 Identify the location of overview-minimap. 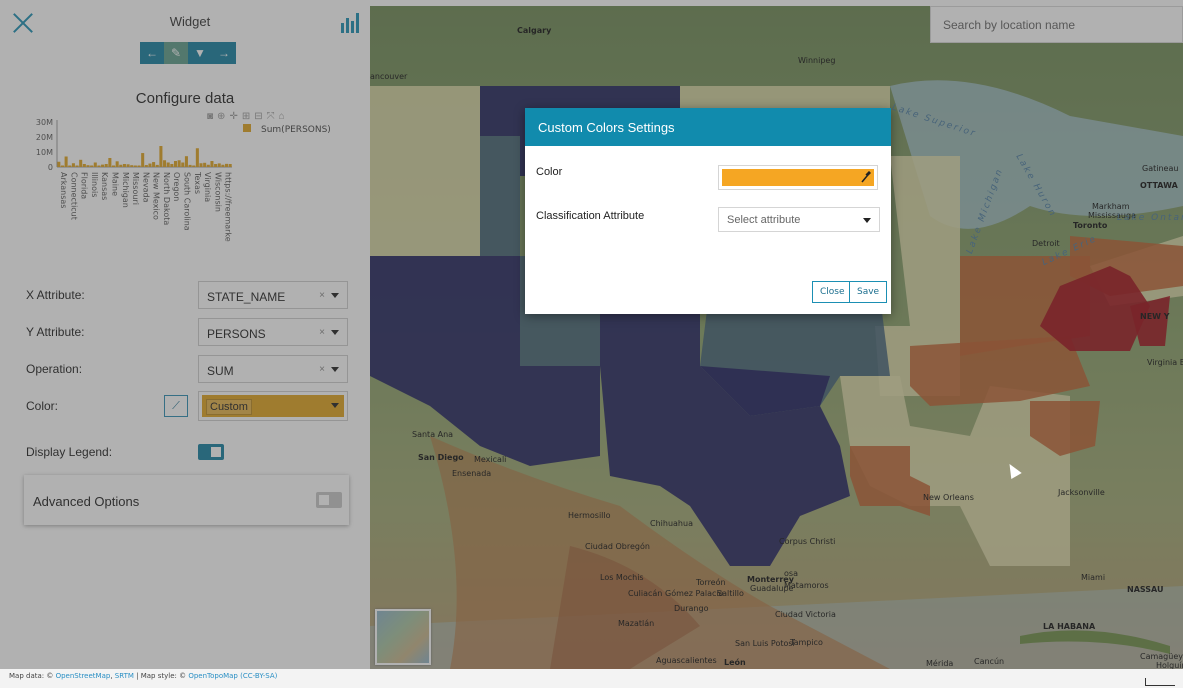
(403, 637).